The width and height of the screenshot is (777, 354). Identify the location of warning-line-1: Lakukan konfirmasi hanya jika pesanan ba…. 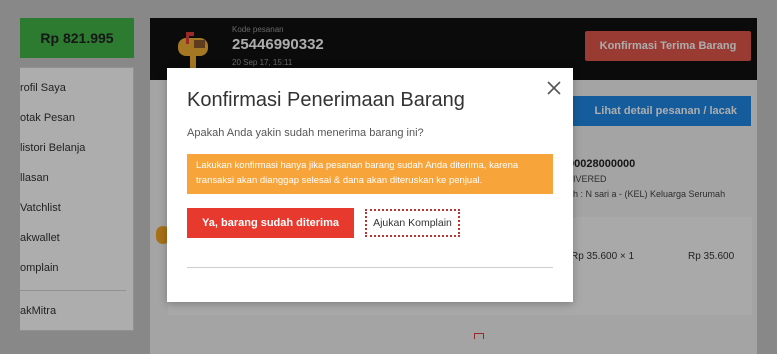
(357, 165).